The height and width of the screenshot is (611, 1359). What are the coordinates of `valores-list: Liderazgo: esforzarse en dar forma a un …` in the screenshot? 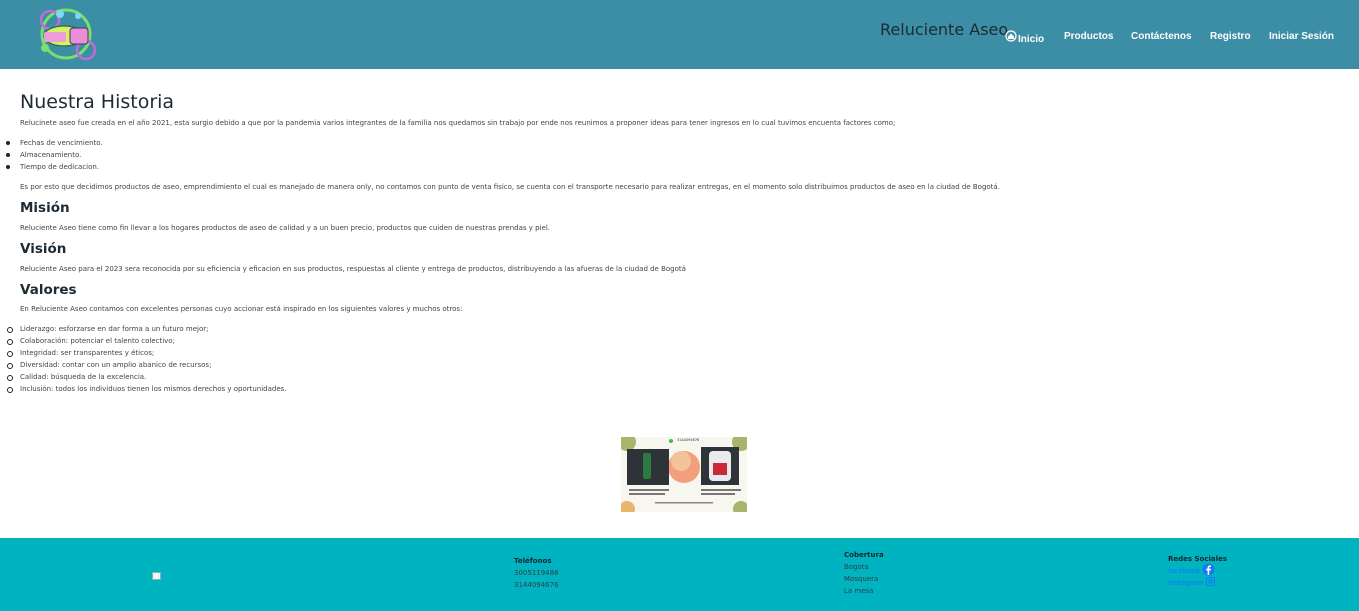 It's located at (147, 359).